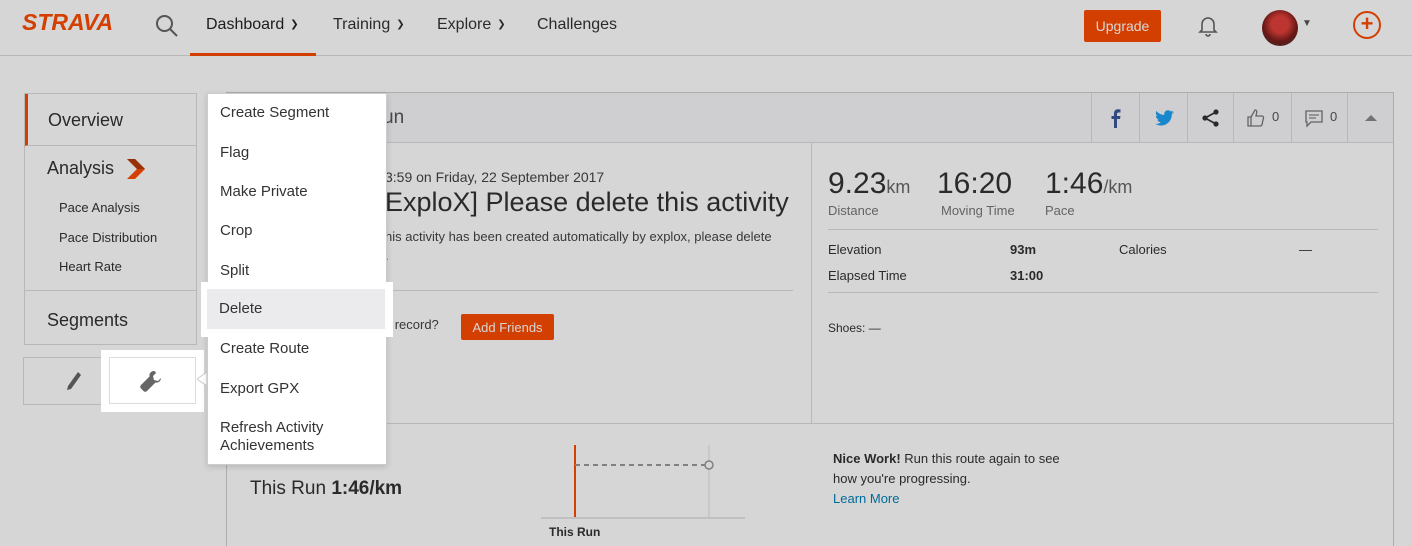 The width and height of the screenshot is (1412, 546). I want to click on moving-time-label: Moving Time, so click(978, 210).